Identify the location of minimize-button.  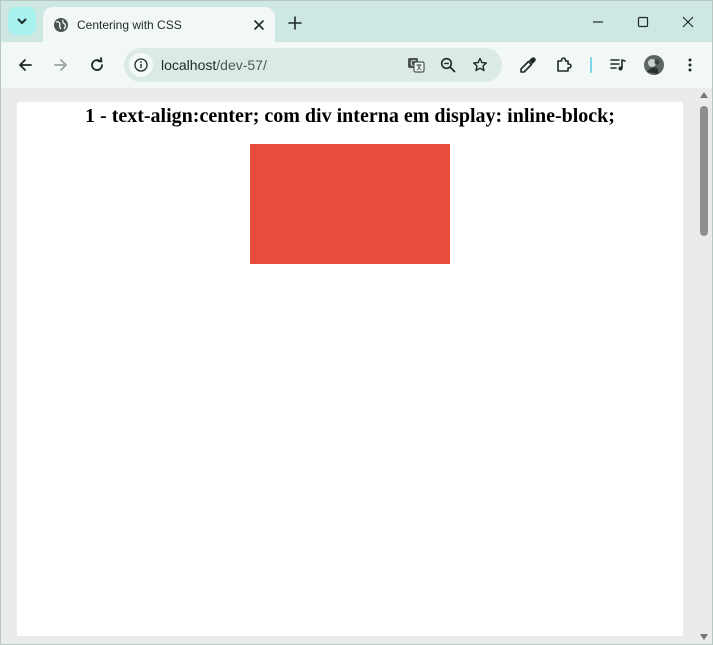
(598, 22).